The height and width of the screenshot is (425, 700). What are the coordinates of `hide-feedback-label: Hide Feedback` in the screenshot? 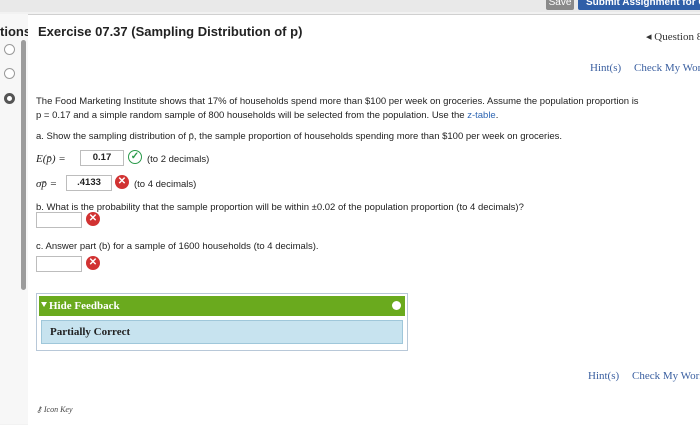 It's located at (84, 306).